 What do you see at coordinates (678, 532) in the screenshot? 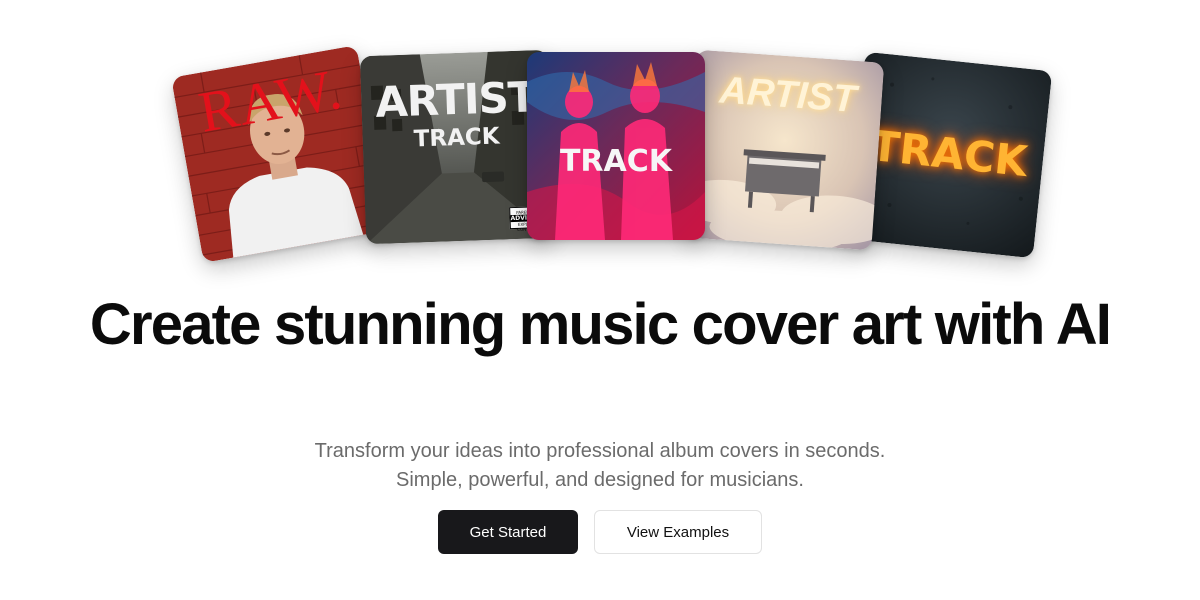
I see `view-examples-button: View Examples` at bounding box center [678, 532].